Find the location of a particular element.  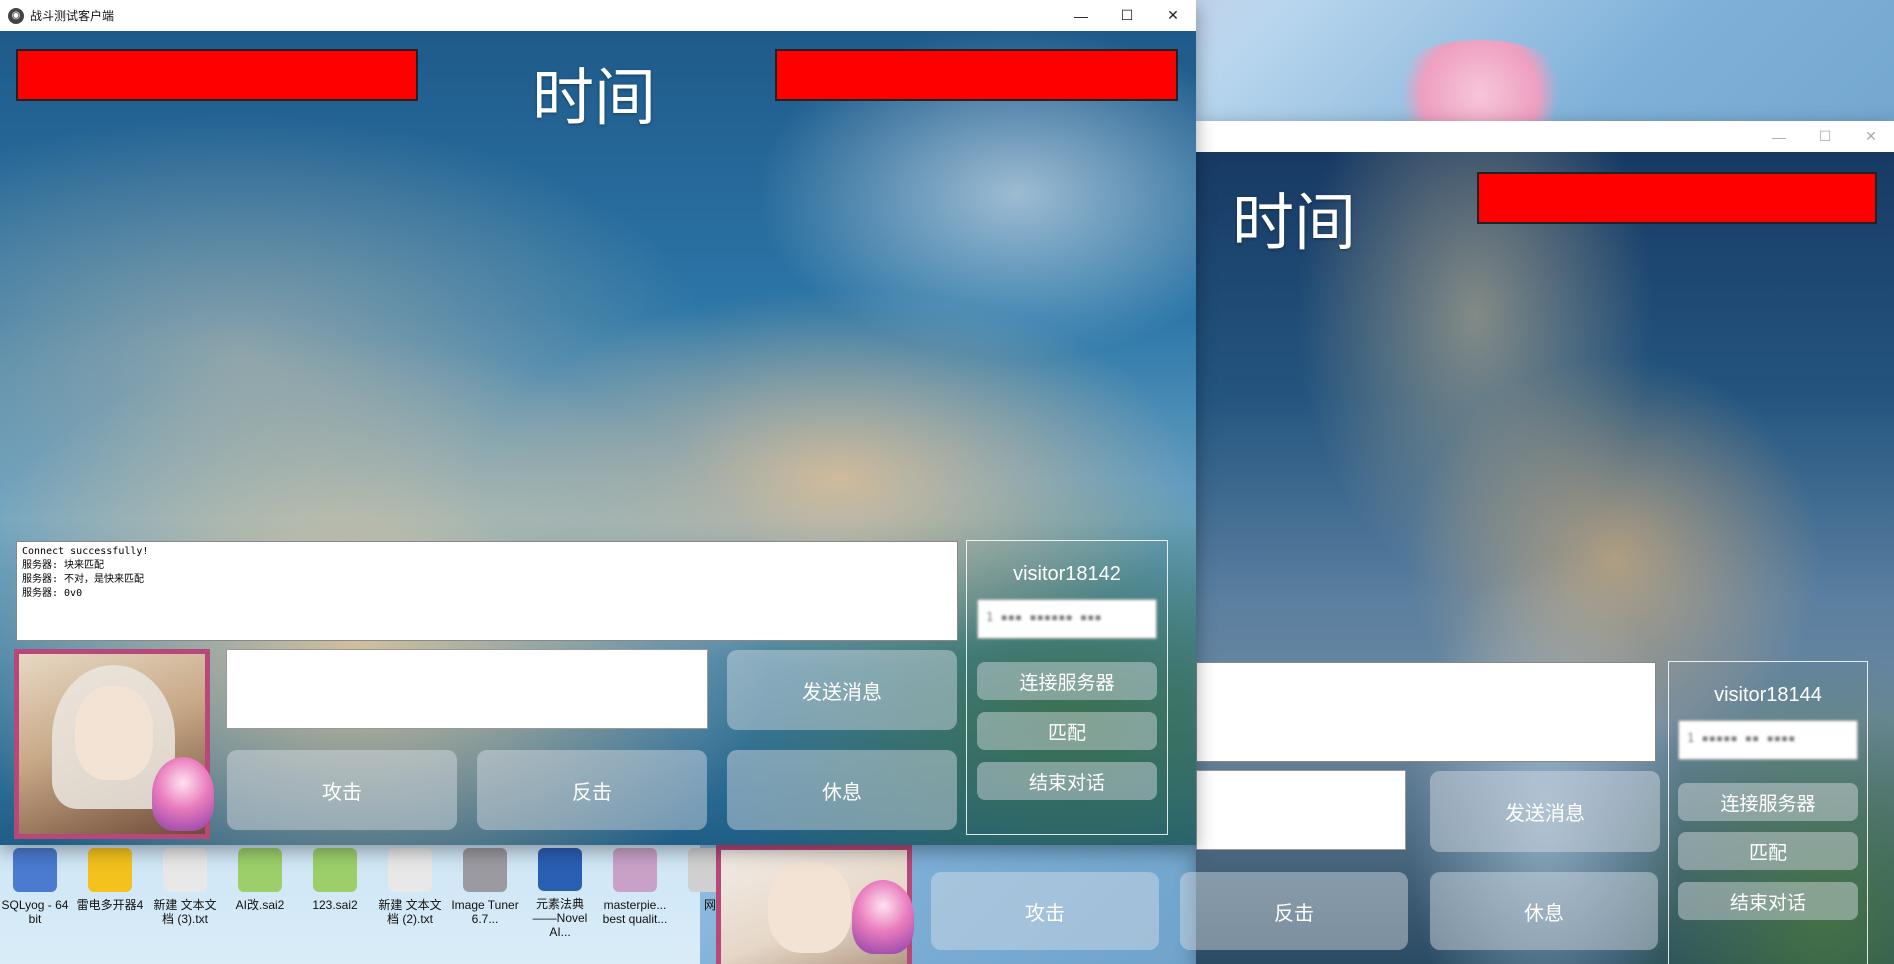

message-log is located at coordinates (1426, 712).